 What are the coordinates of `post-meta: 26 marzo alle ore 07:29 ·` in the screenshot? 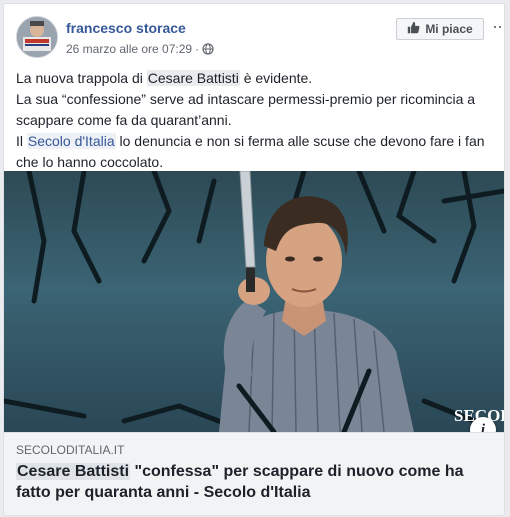 It's located at (140, 50).